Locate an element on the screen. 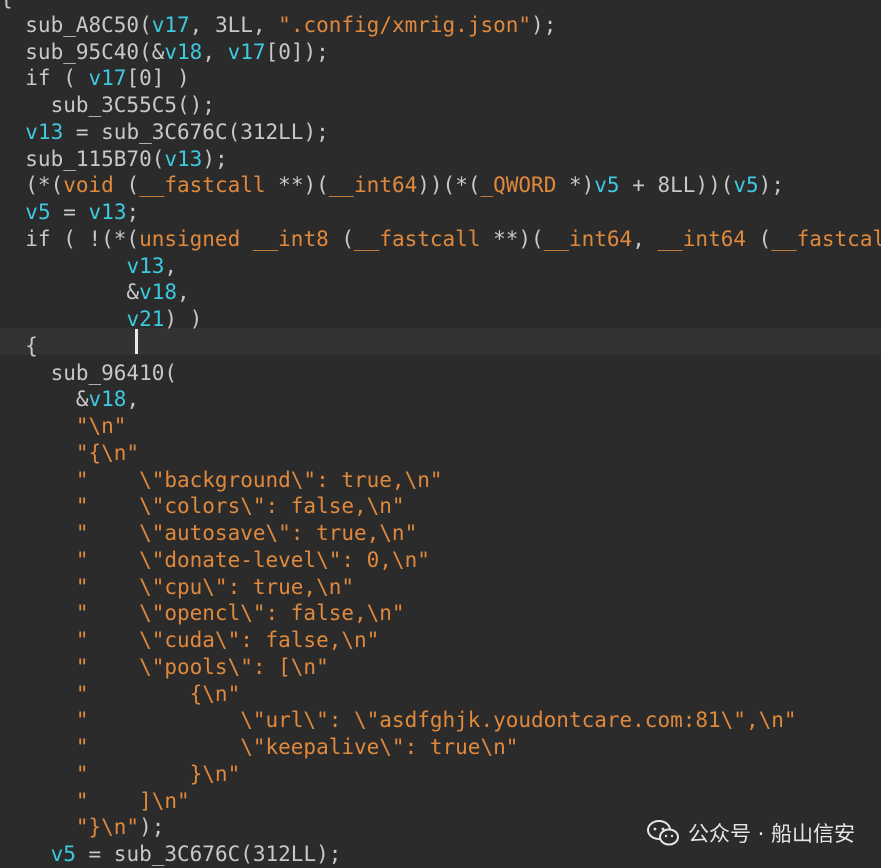 The image size is (881, 868). code-token-str: " ]\n" is located at coordinates (132, 800).